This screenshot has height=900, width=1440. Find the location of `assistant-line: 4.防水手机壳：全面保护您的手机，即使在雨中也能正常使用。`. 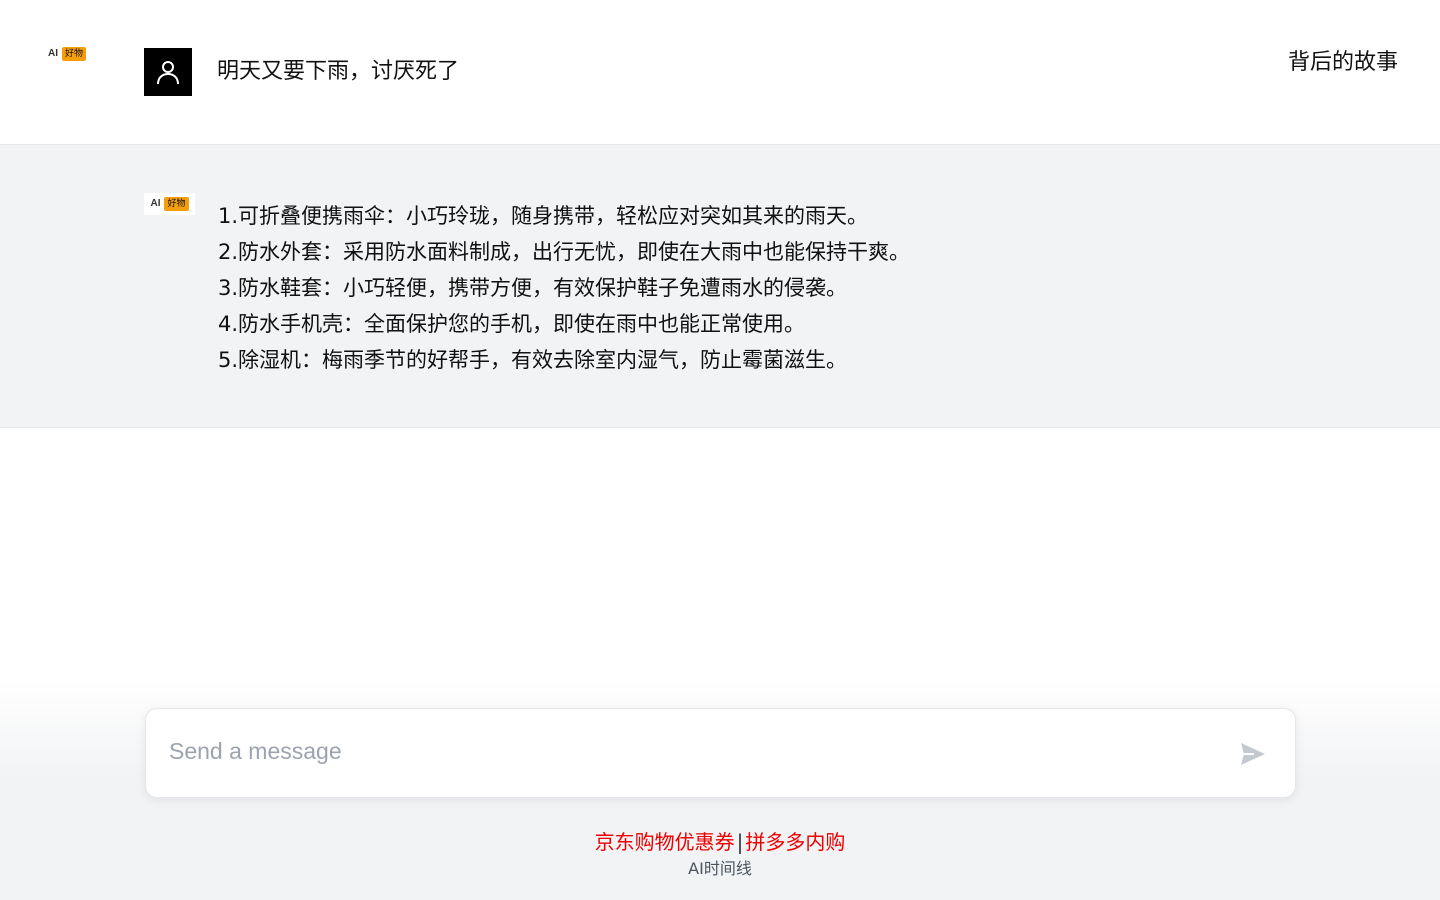

assistant-line: 4.防水手机壳：全面保护您的手机，即使在雨中也能正常使用。 is located at coordinates (512, 324).